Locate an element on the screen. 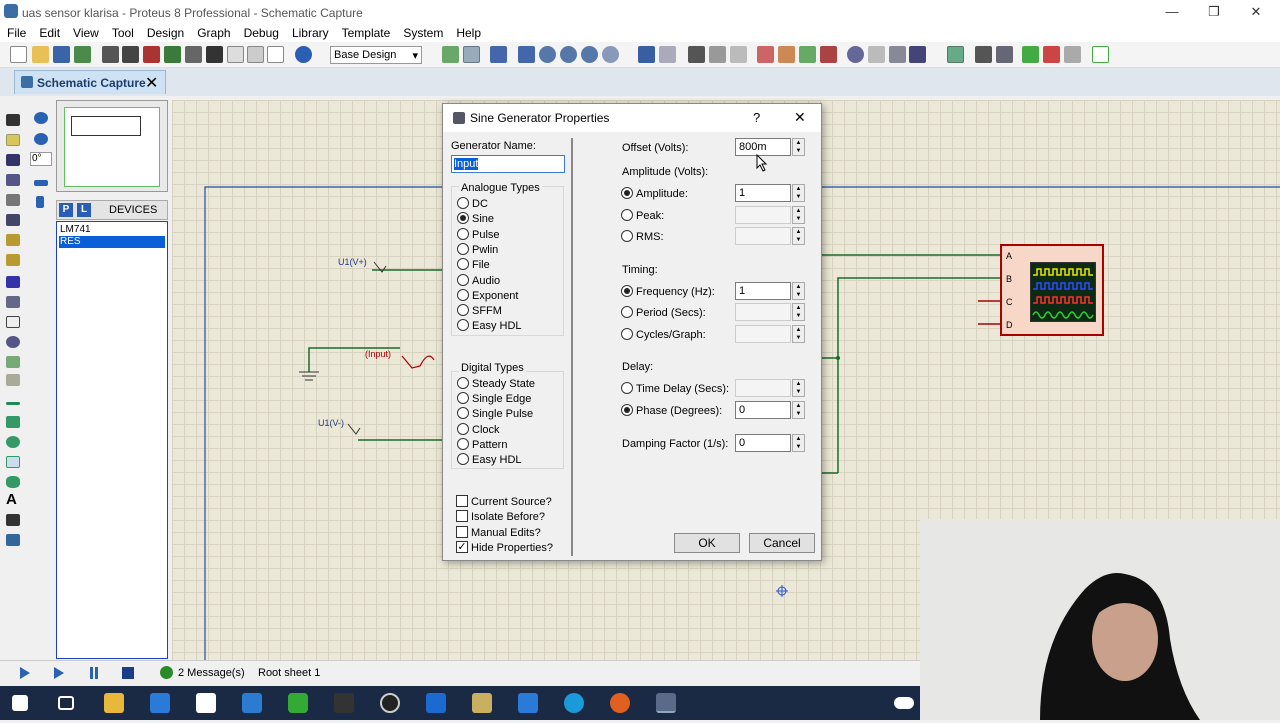 The height and width of the screenshot is (723, 1280). time-delay-radio is located at coordinates (627, 388).